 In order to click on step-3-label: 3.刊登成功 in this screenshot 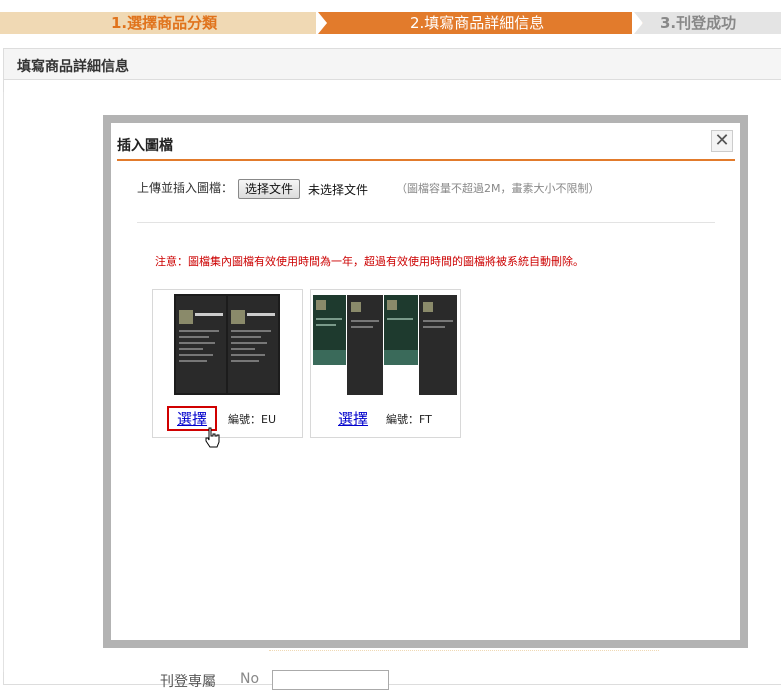, I will do `click(698, 23)`.